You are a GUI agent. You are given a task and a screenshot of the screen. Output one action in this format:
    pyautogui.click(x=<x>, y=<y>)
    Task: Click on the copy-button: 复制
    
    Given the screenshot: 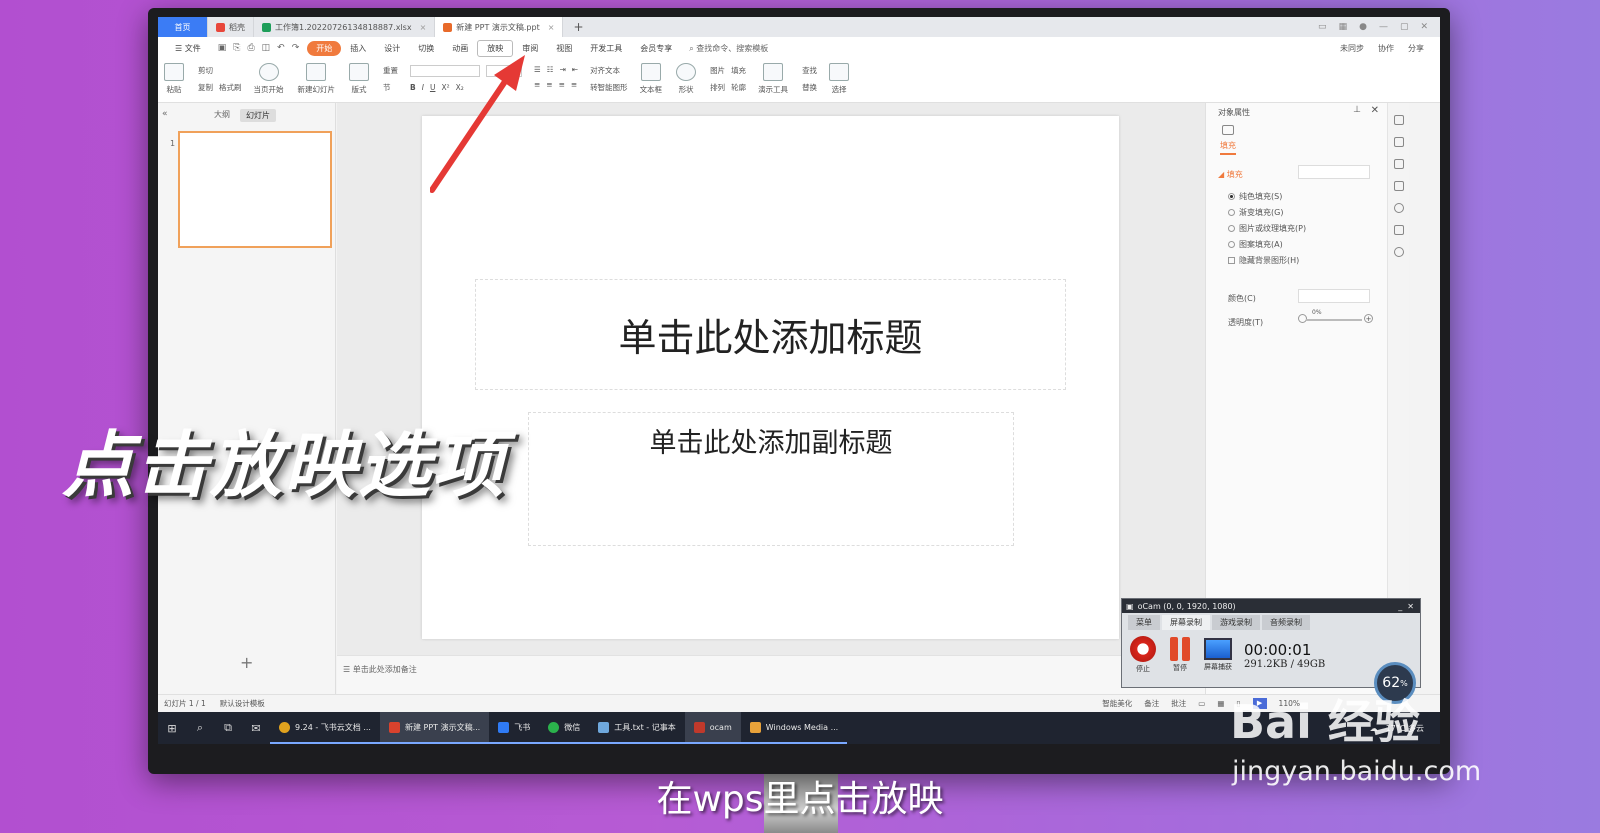 What is the action you would take?
    pyautogui.click(x=205, y=87)
    